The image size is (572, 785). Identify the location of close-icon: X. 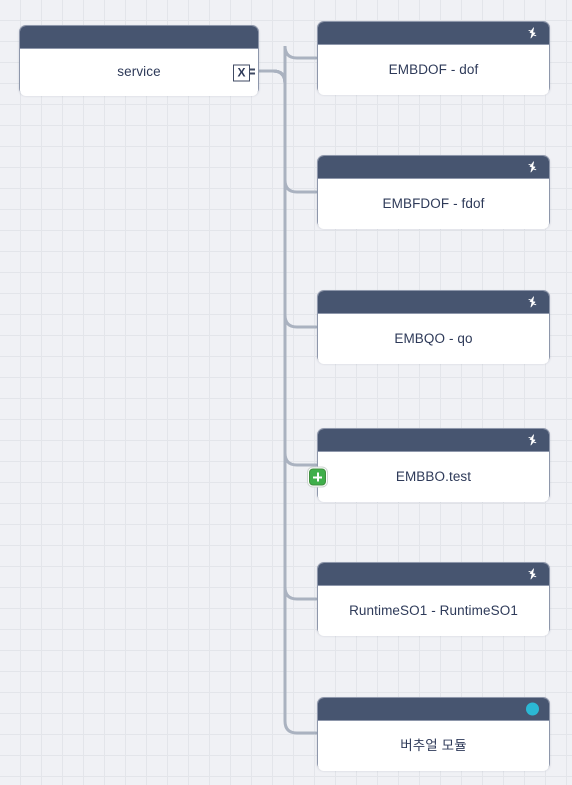
(244, 72).